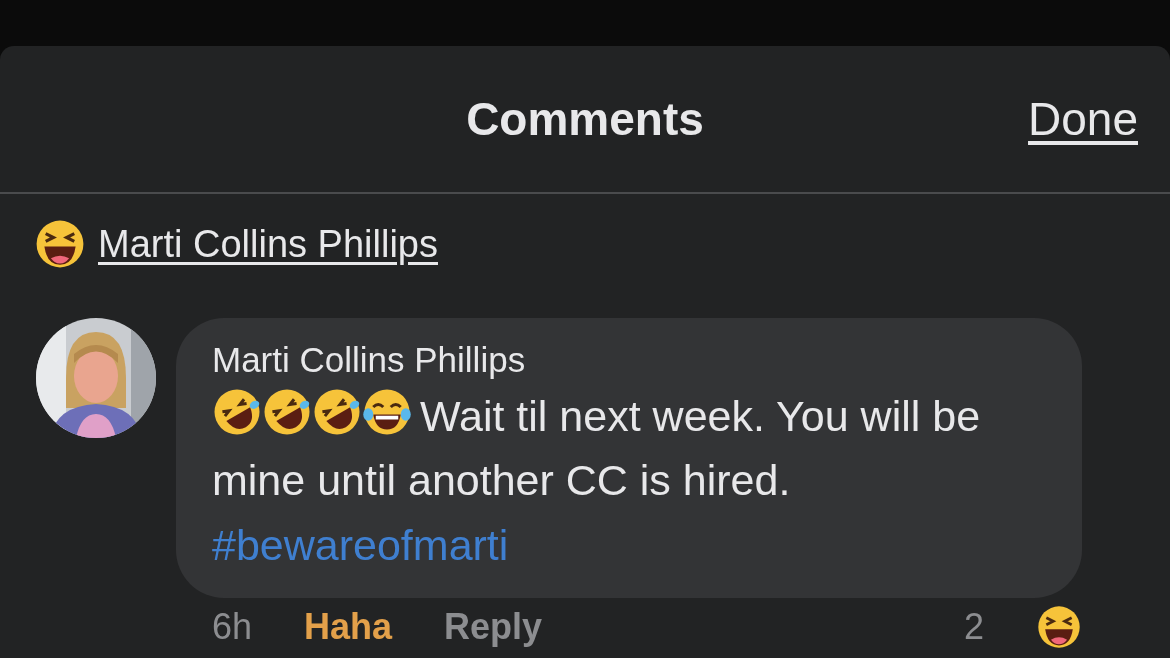 This screenshot has width=1170, height=658. I want to click on comment-time: 6h, so click(232, 627).